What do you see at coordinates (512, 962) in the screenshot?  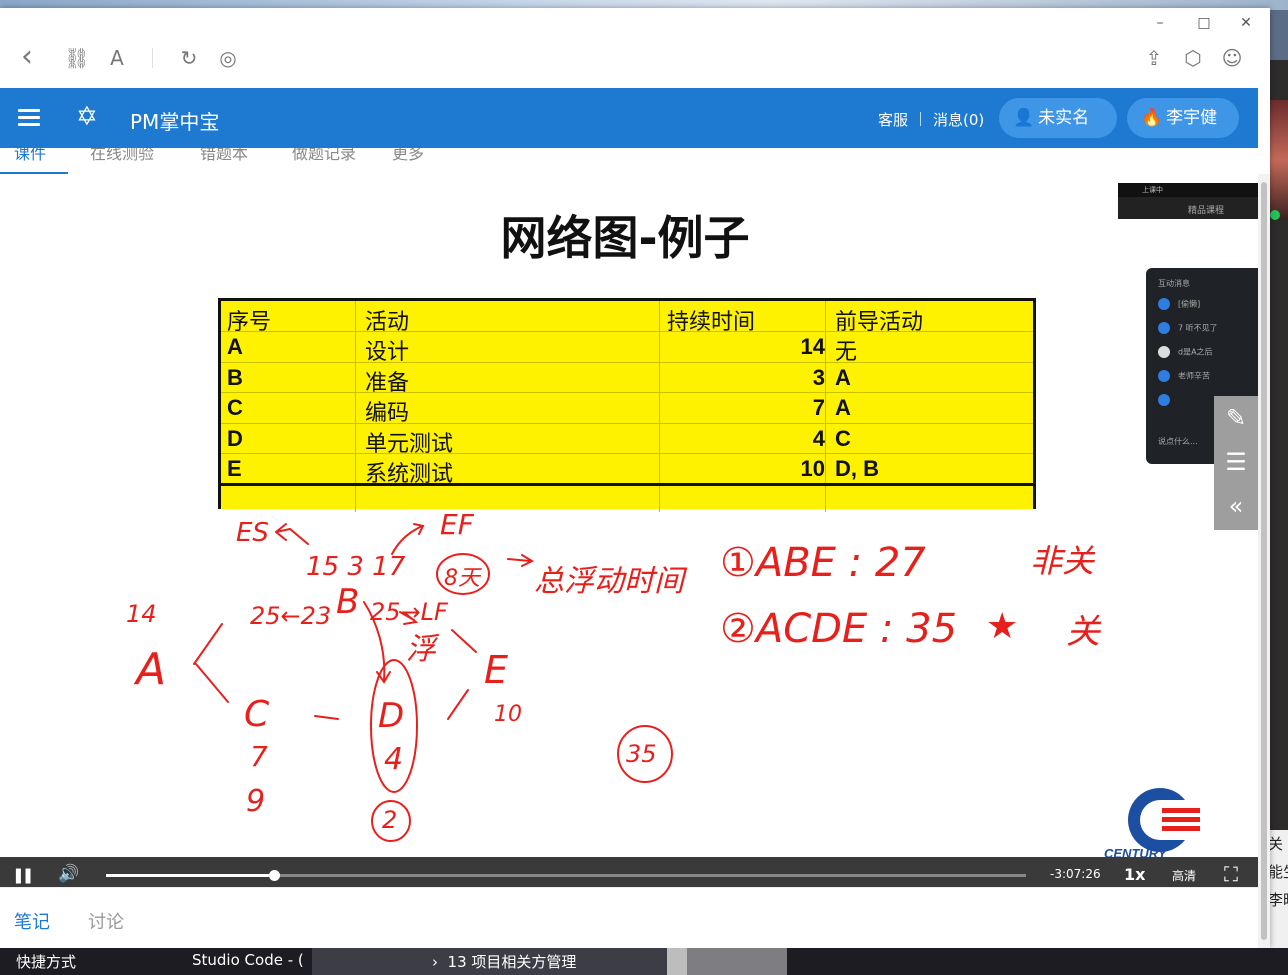 I see `taskbar-doc-label: 13 项目相关方管理` at bounding box center [512, 962].